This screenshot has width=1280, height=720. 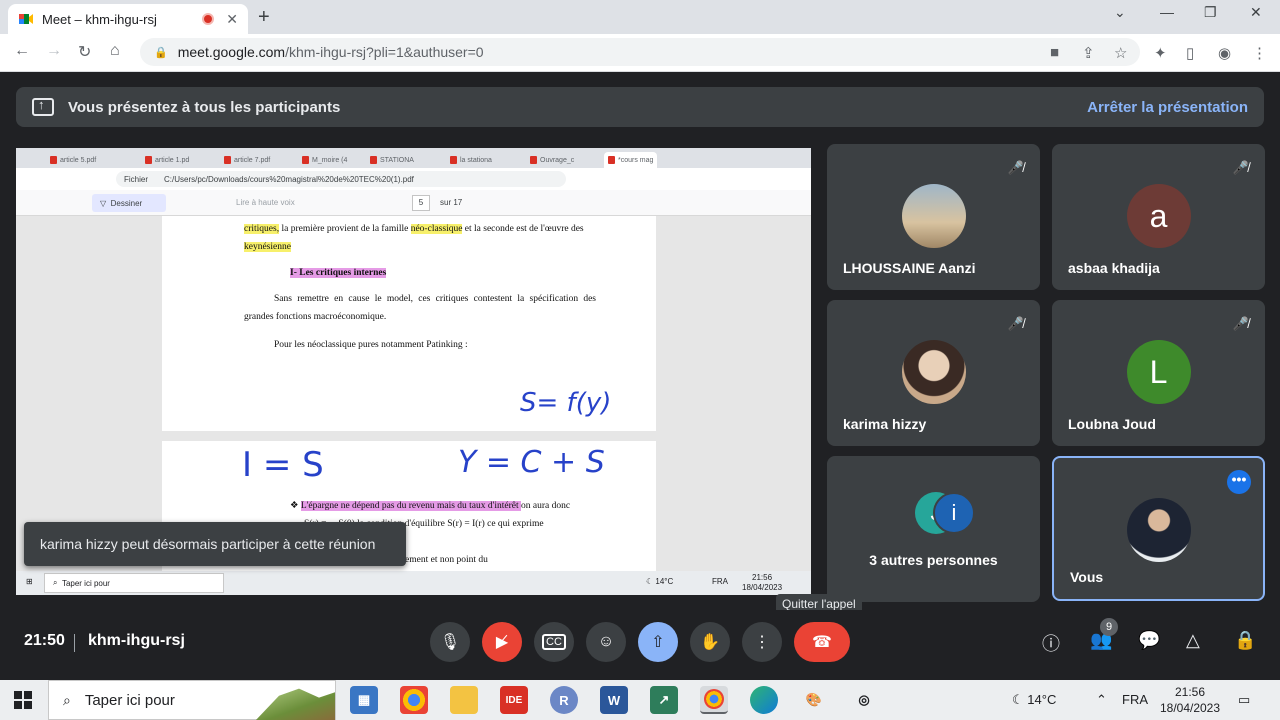 I want to click on close-tab-icon: ✕, so click(x=232, y=19).